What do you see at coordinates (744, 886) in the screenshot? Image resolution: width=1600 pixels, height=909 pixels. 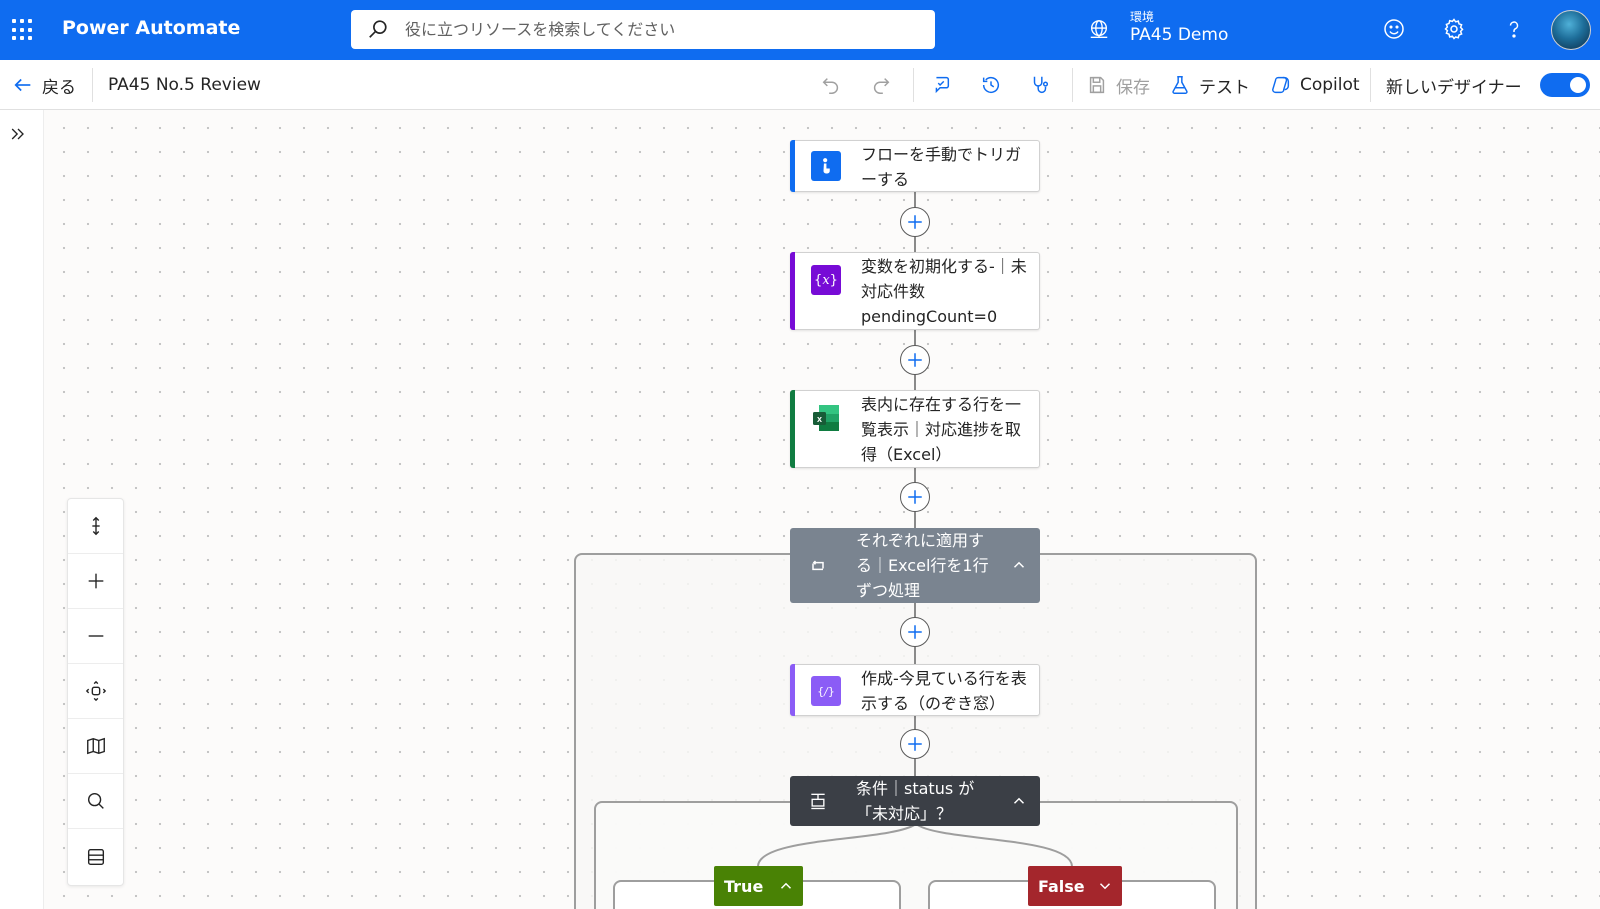 I see `true-branch-label: True` at bounding box center [744, 886].